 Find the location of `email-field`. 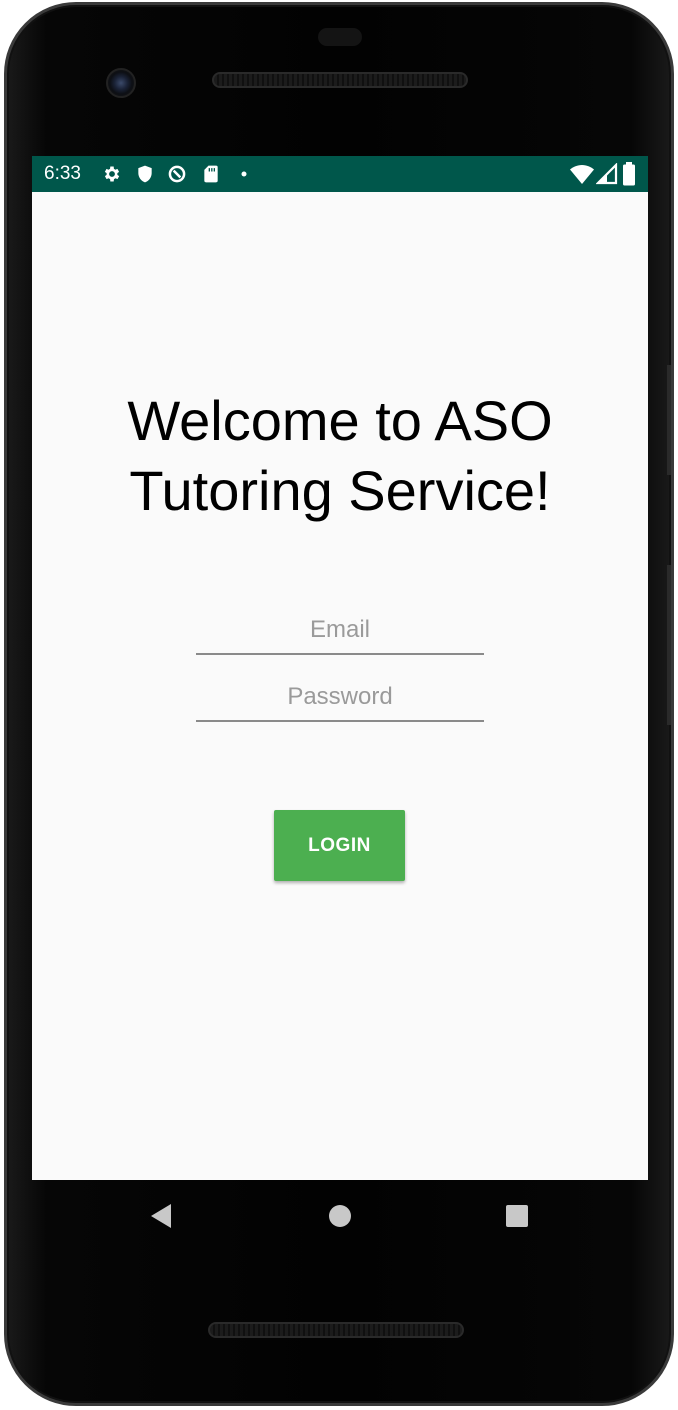

email-field is located at coordinates (340, 633).